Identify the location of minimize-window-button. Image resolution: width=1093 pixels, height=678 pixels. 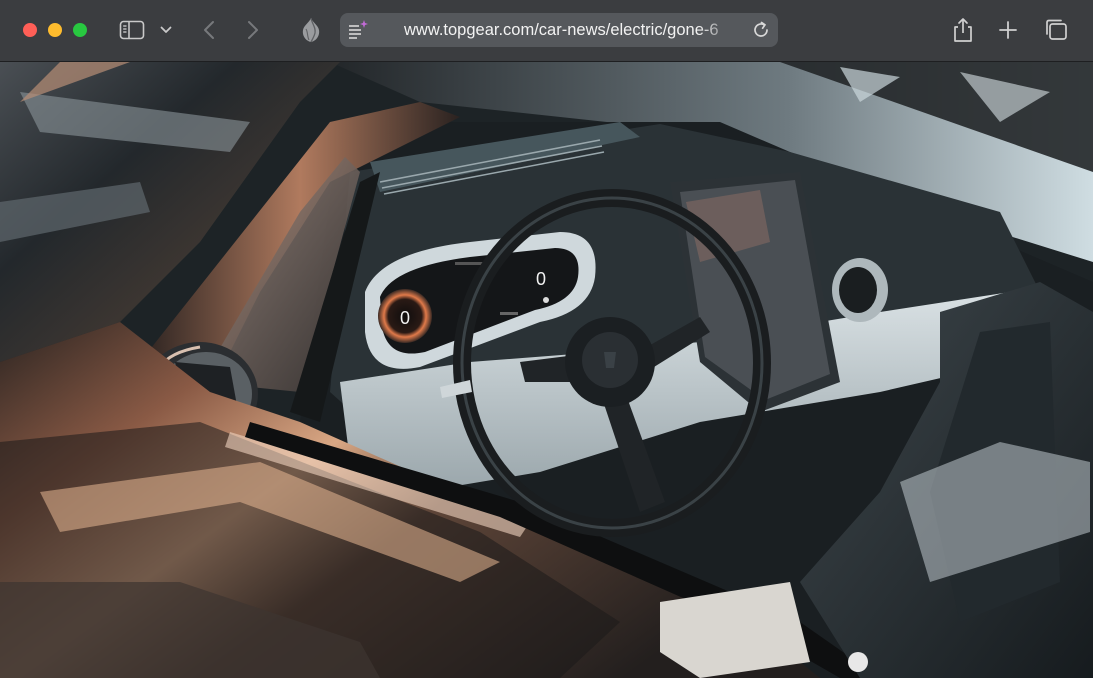
(55, 30).